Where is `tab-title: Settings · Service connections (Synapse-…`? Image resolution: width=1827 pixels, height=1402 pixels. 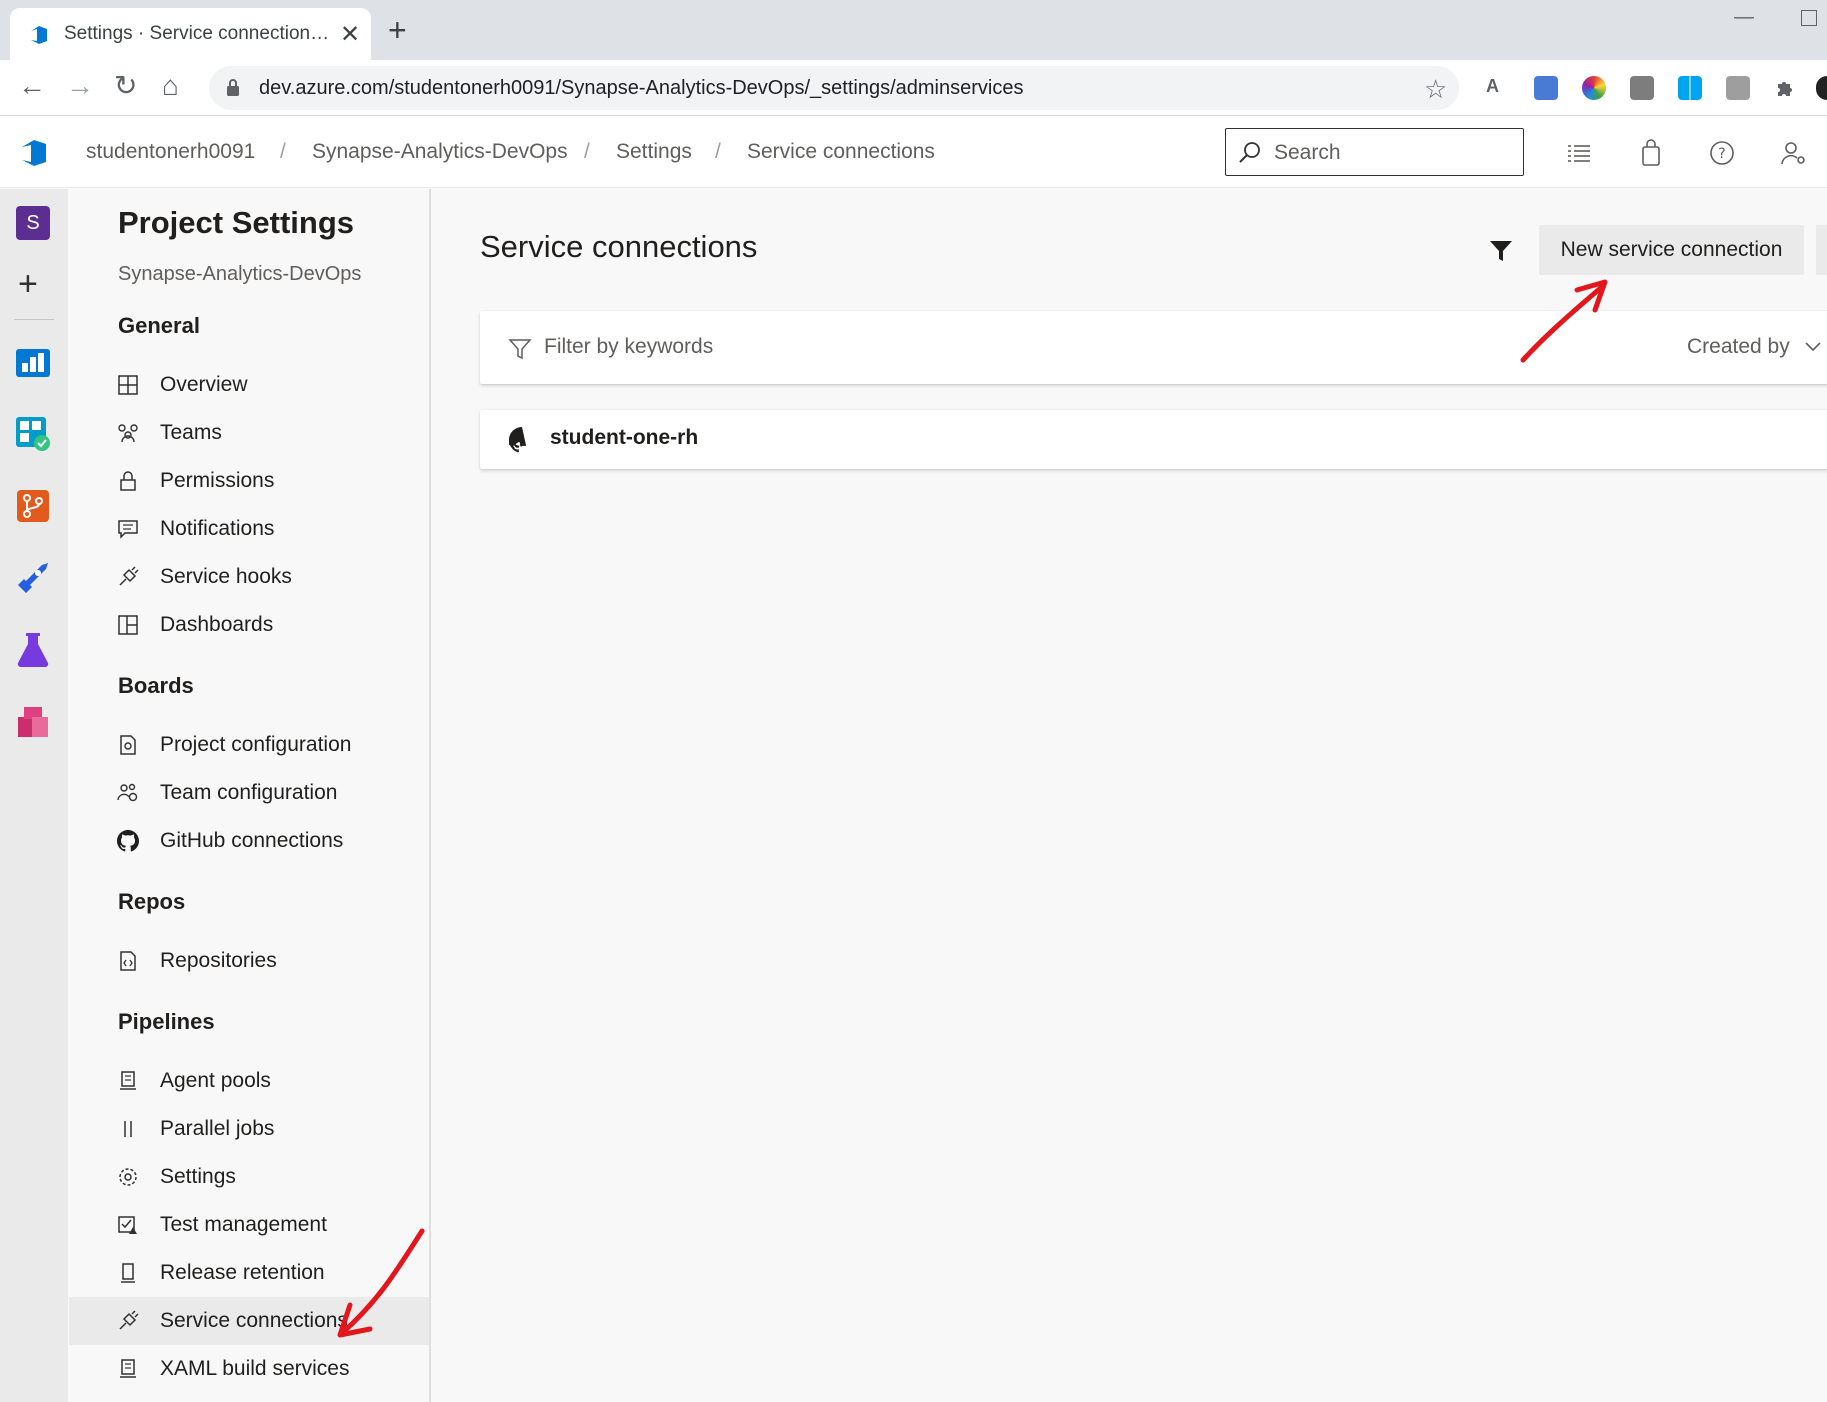 tab-title: Settings · Service connections (Synapse-… is located at coordinates (199, 33).